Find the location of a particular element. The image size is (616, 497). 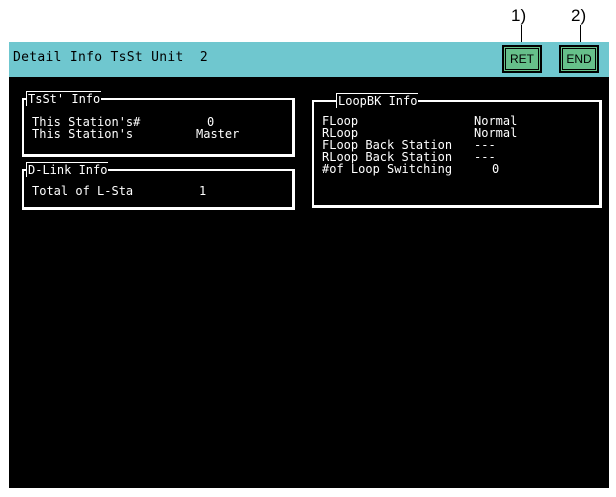

title-bar: Detail Info TsSt Unit 2 RET END is located at coordinates (309, 59).